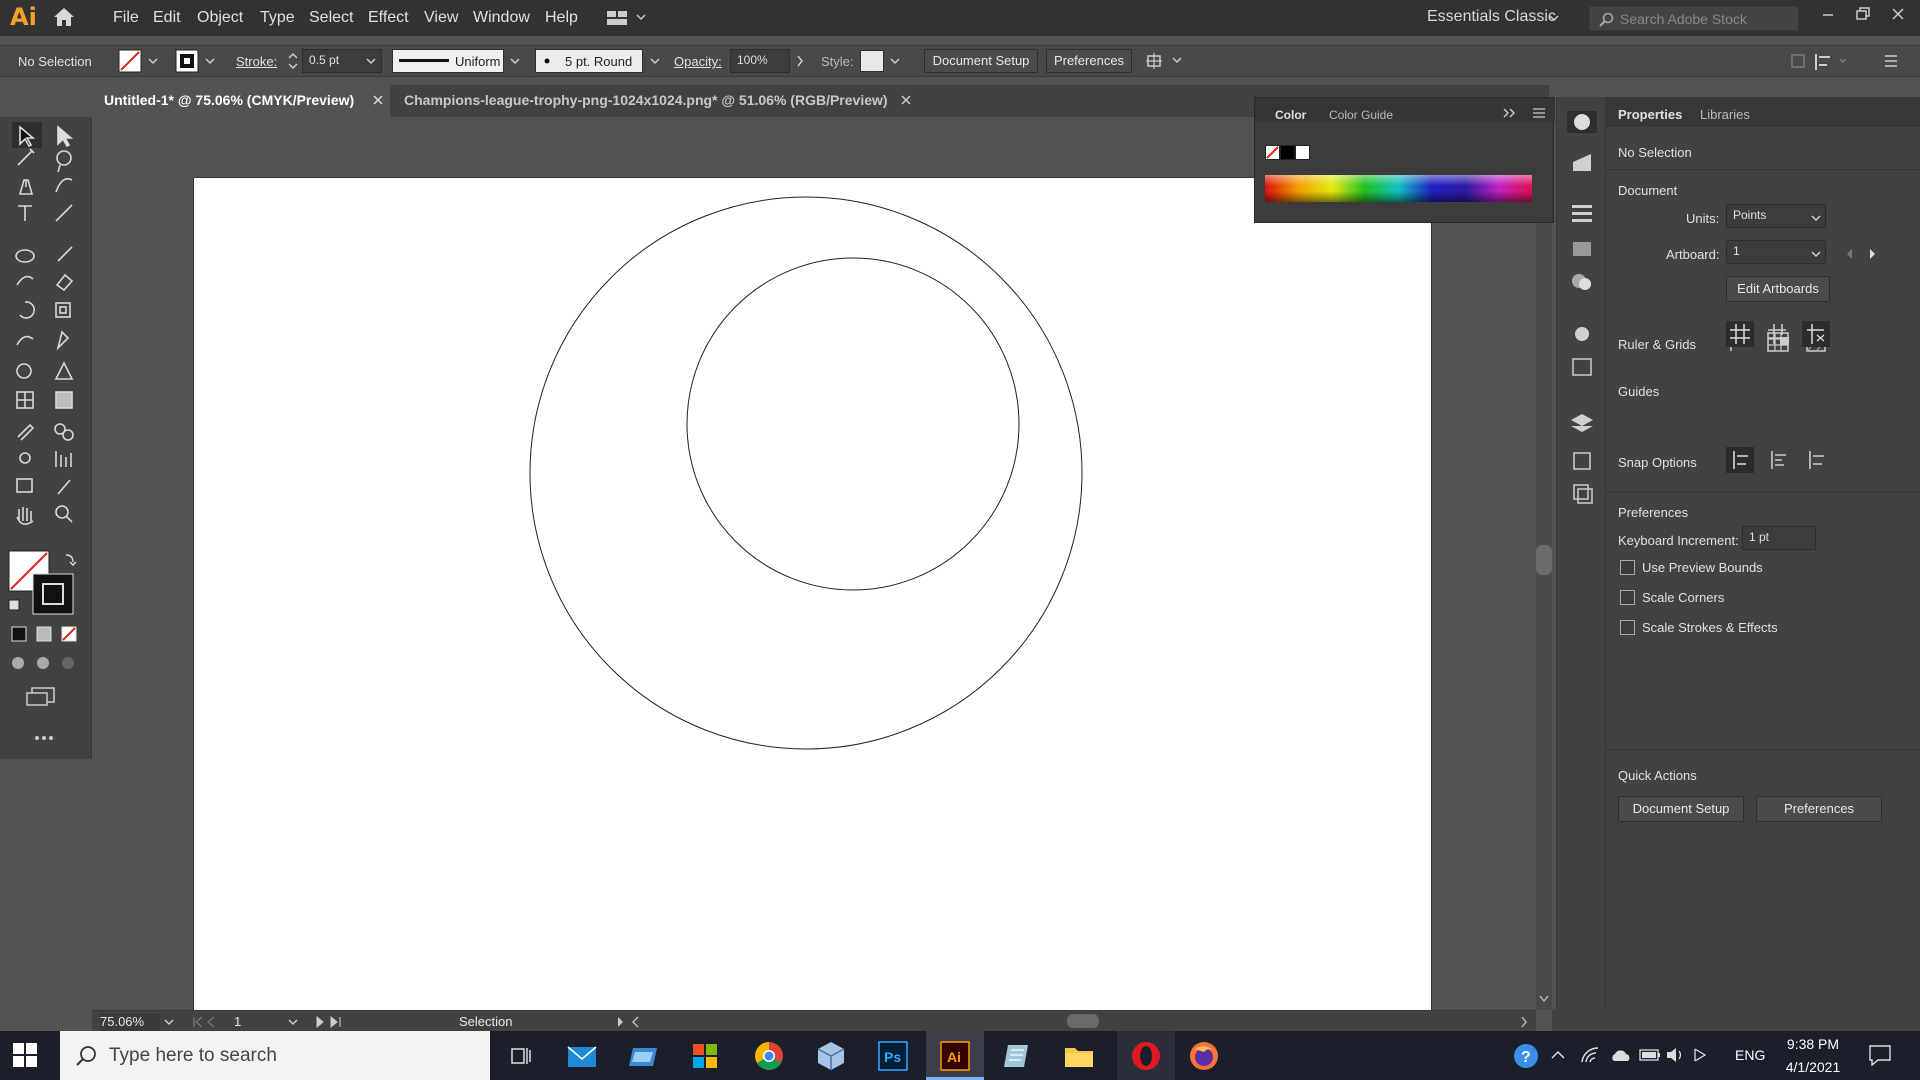  Describe the element at coordinates (1590, 1055) in the screenshot. I see `wifi-icon` at that location.